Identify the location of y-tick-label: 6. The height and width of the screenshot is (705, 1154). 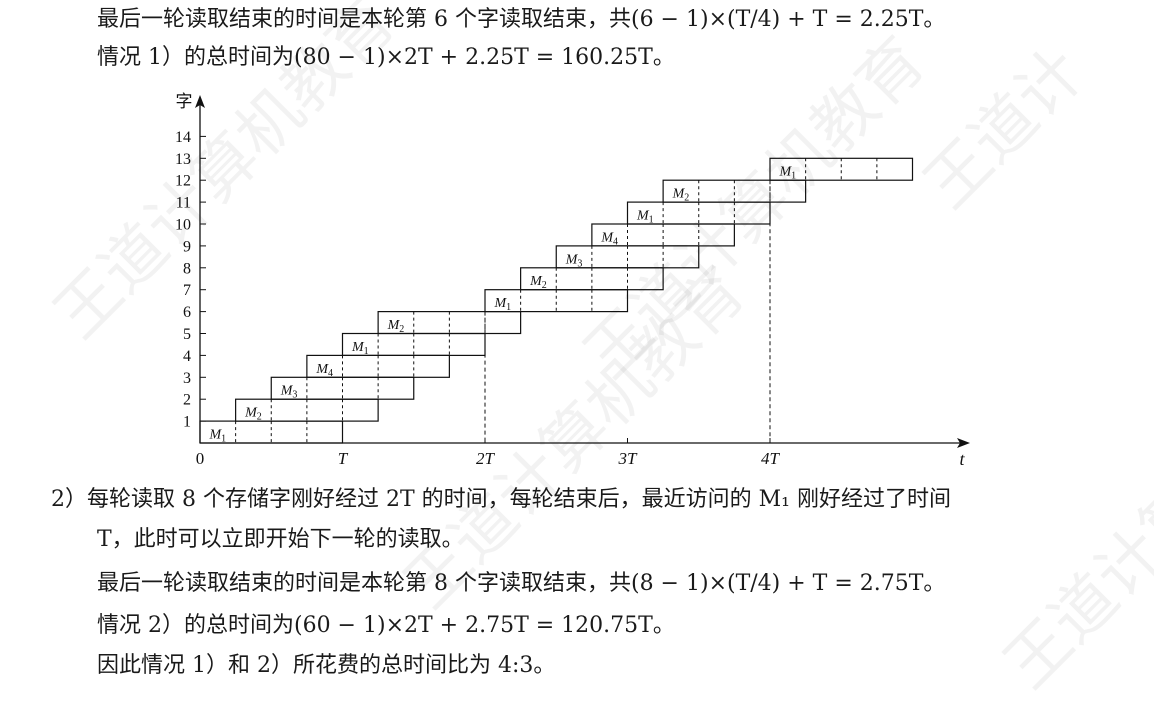
(187, 312).